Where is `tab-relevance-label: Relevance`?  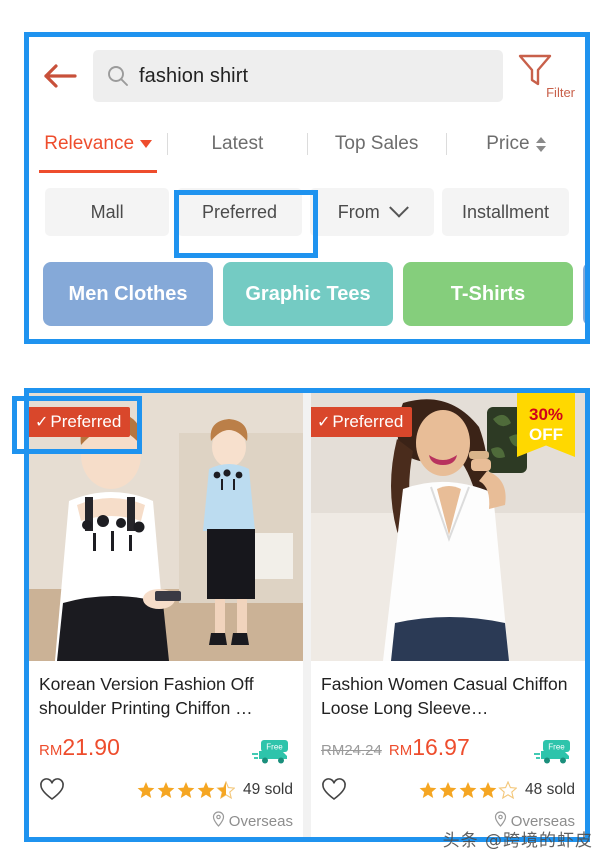 tab-relevance-label: Relevance is located at coordinates (89, 143).